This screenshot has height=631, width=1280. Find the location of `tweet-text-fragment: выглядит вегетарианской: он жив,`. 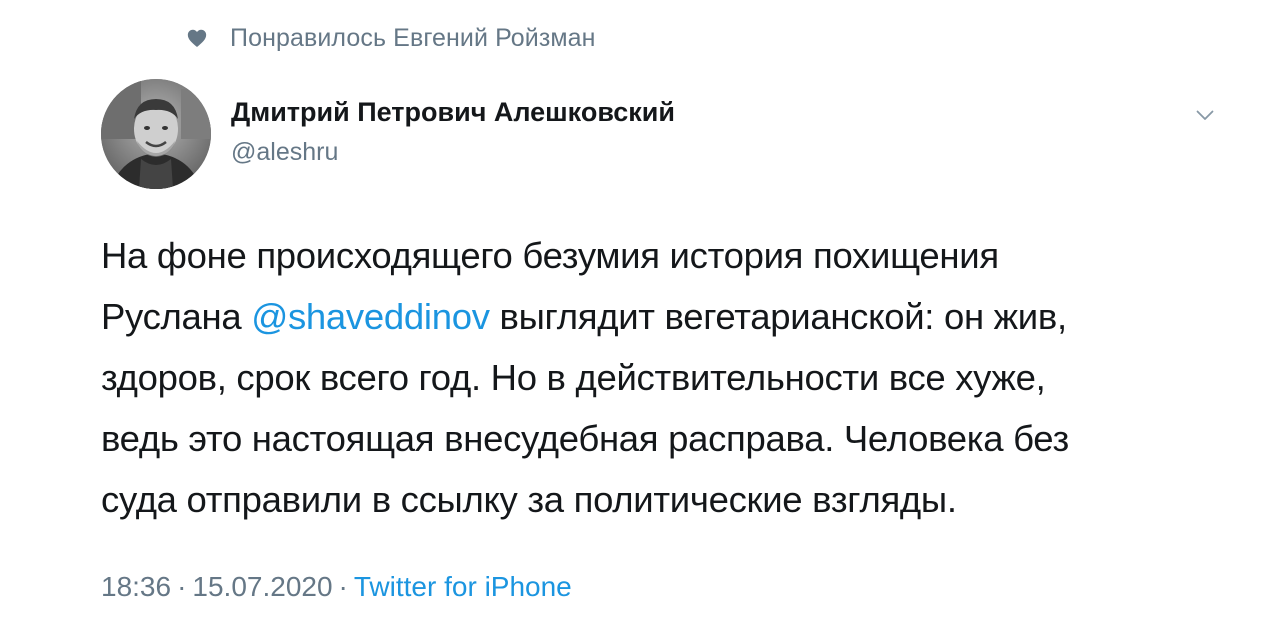

tweet-text-fragment: выглядит вегетарианской: он жив, is located at coordinates (778, 316).